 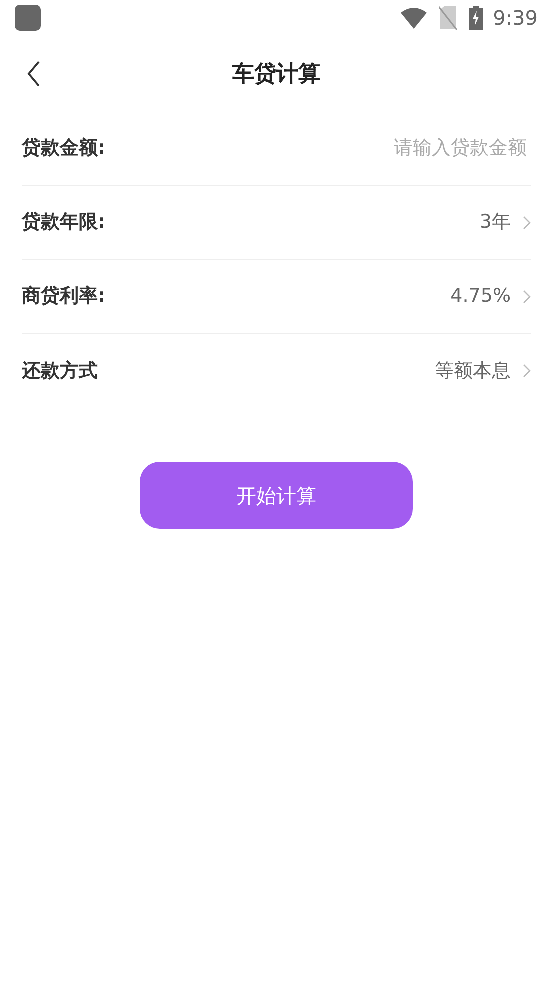 What do you see at coordinates (64, 297) in the screenshot?
I see `field-label: 商贷利率:` at bounding box center [64, 297].